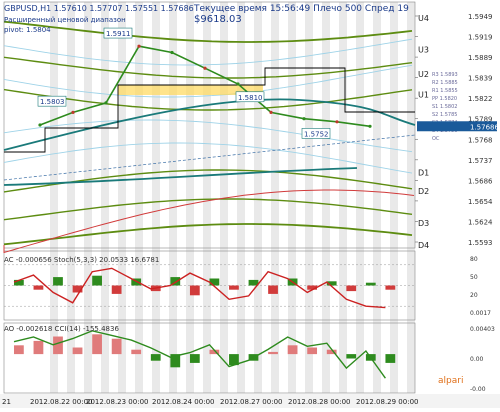  Describe the element at coordinates (218, 19) in the screenshot. I see `balance: $9618.03` at that location.